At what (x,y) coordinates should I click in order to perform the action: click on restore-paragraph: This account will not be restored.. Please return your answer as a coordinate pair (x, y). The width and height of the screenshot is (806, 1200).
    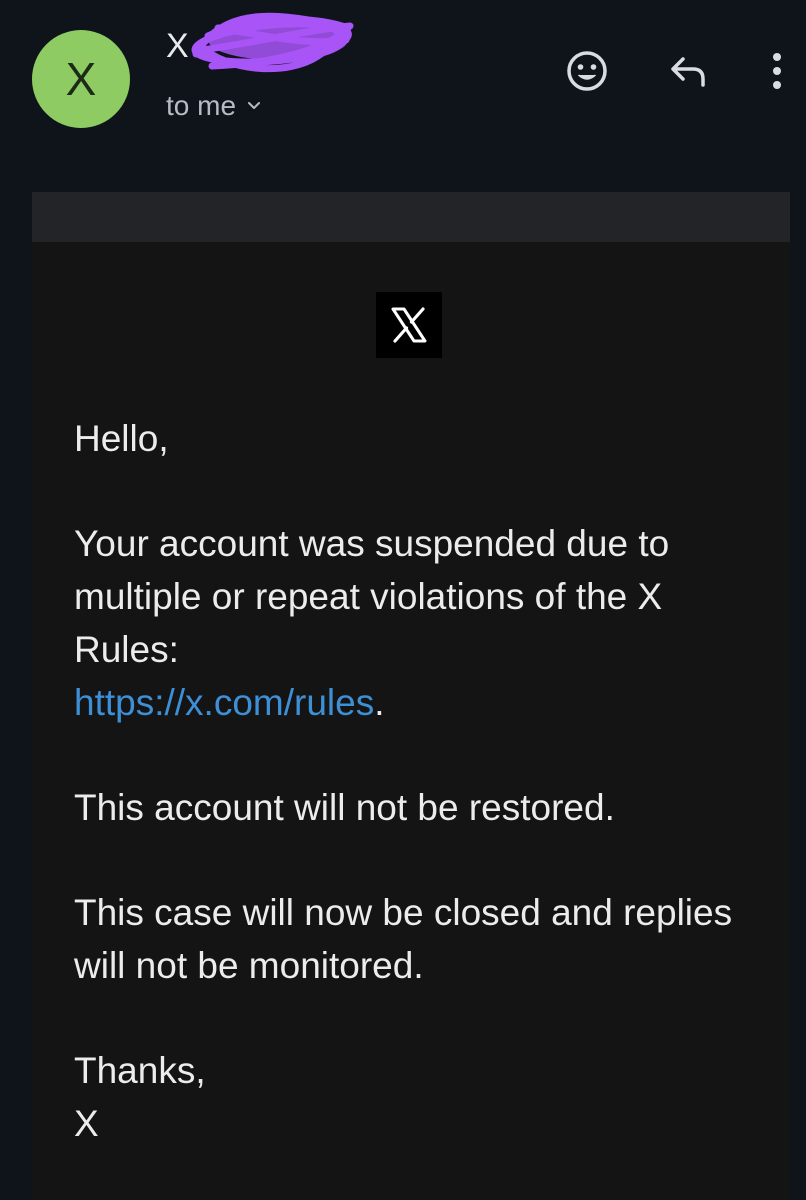
    Looking at the image, I should click on (344, 807).